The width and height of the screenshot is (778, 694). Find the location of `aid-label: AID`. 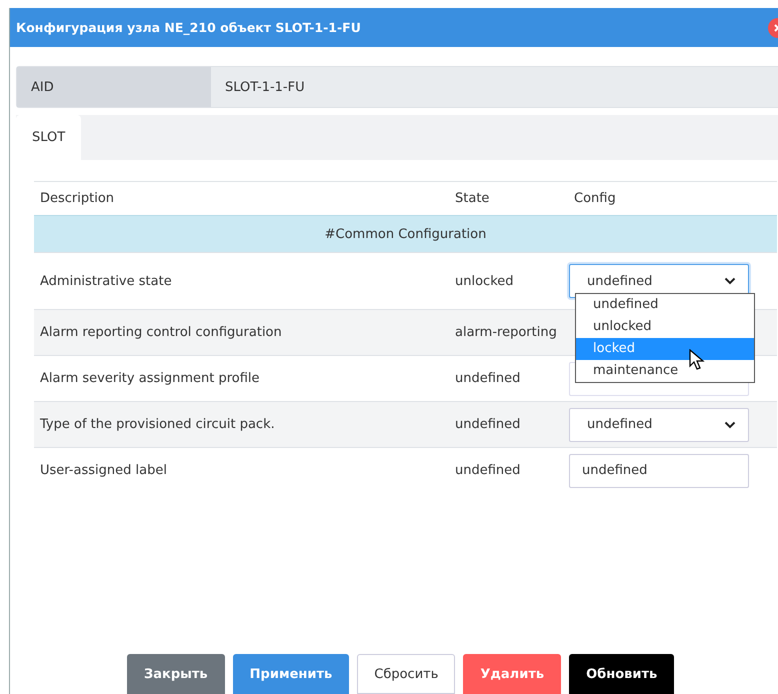

aid-label: AID is located at coordinates (114, 87).